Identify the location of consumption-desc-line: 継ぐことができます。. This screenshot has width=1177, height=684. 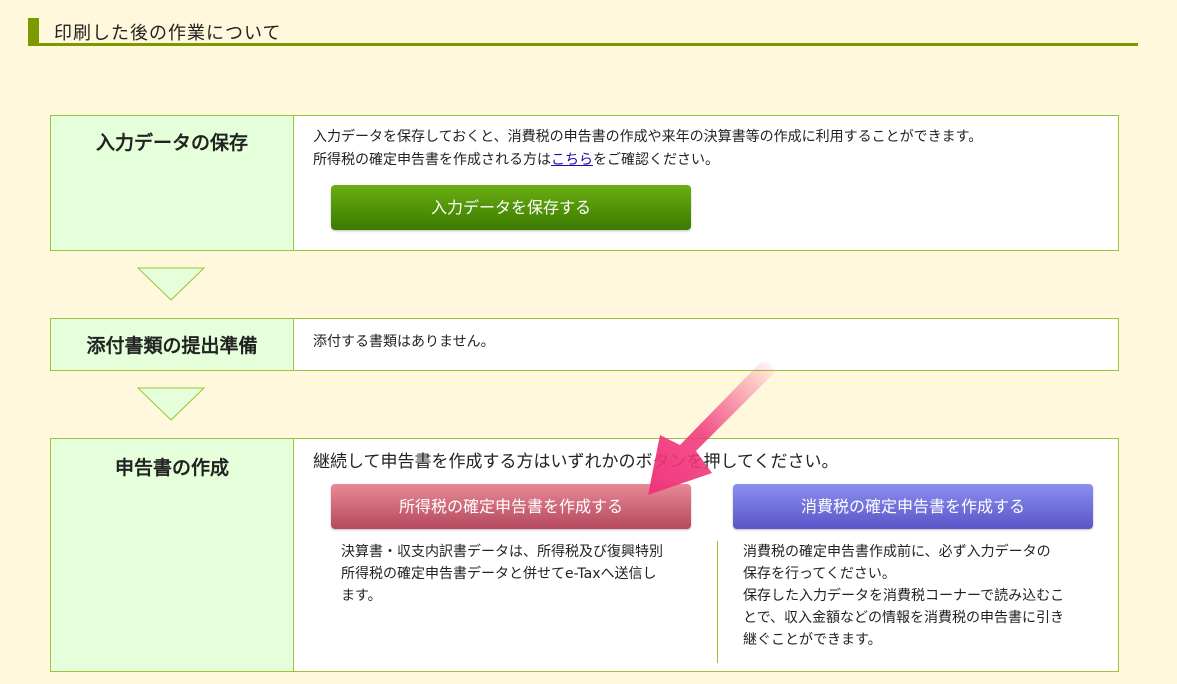
(812, 640).